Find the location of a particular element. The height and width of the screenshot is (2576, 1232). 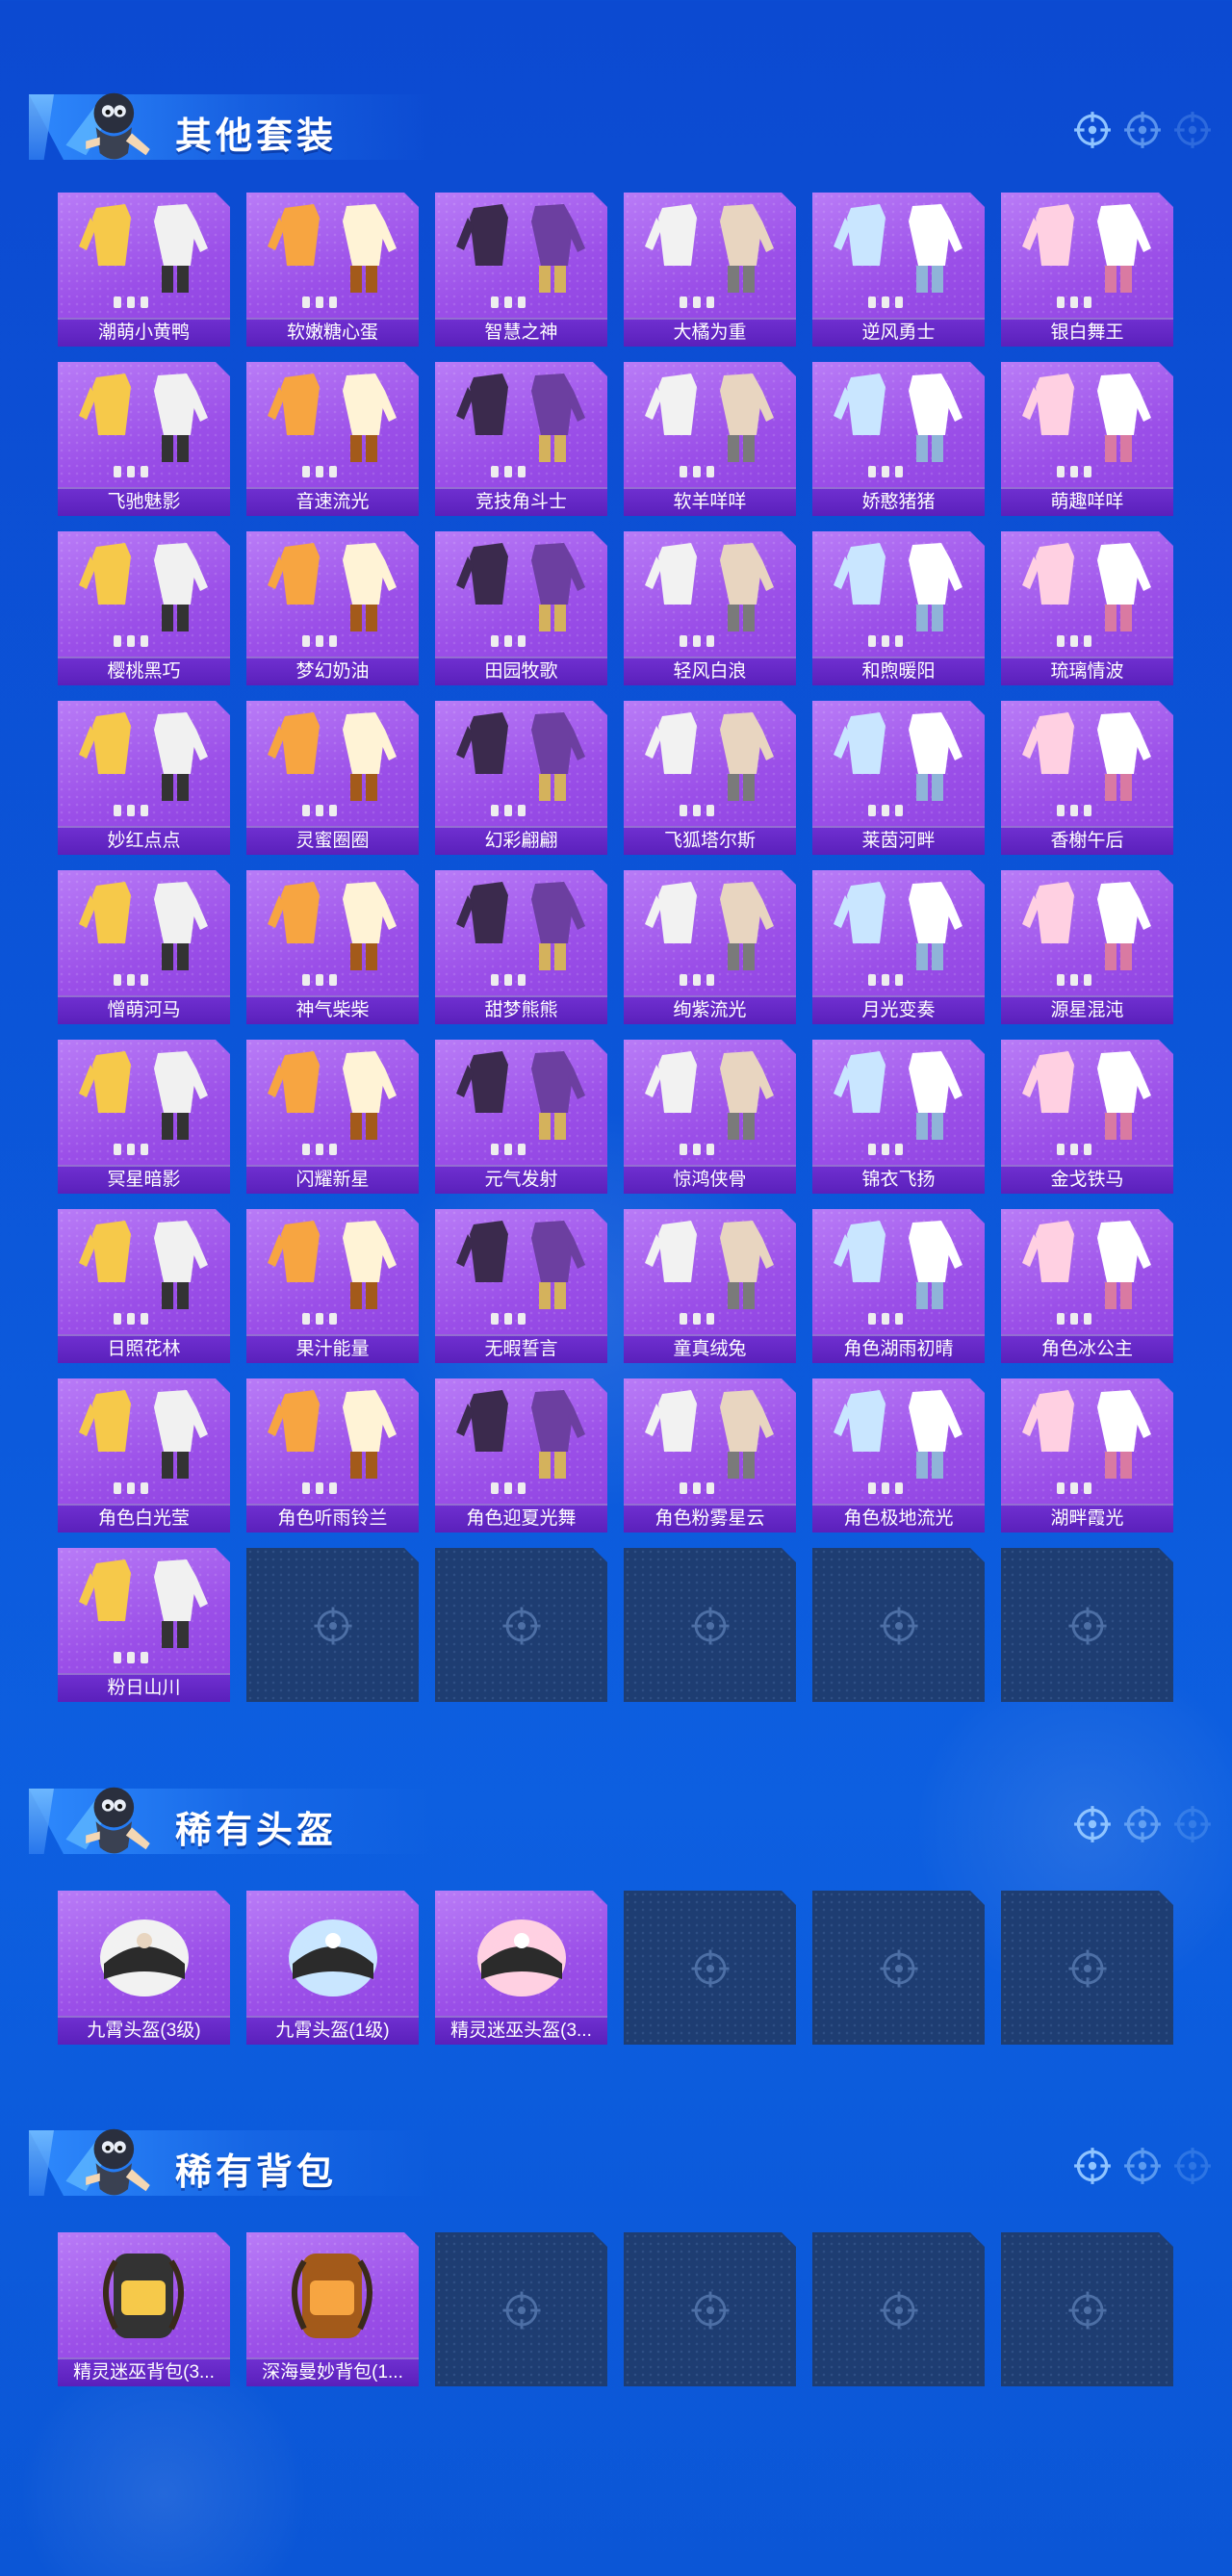

item-card: 角色冰公主 is located at coordinates (1087, 1286).